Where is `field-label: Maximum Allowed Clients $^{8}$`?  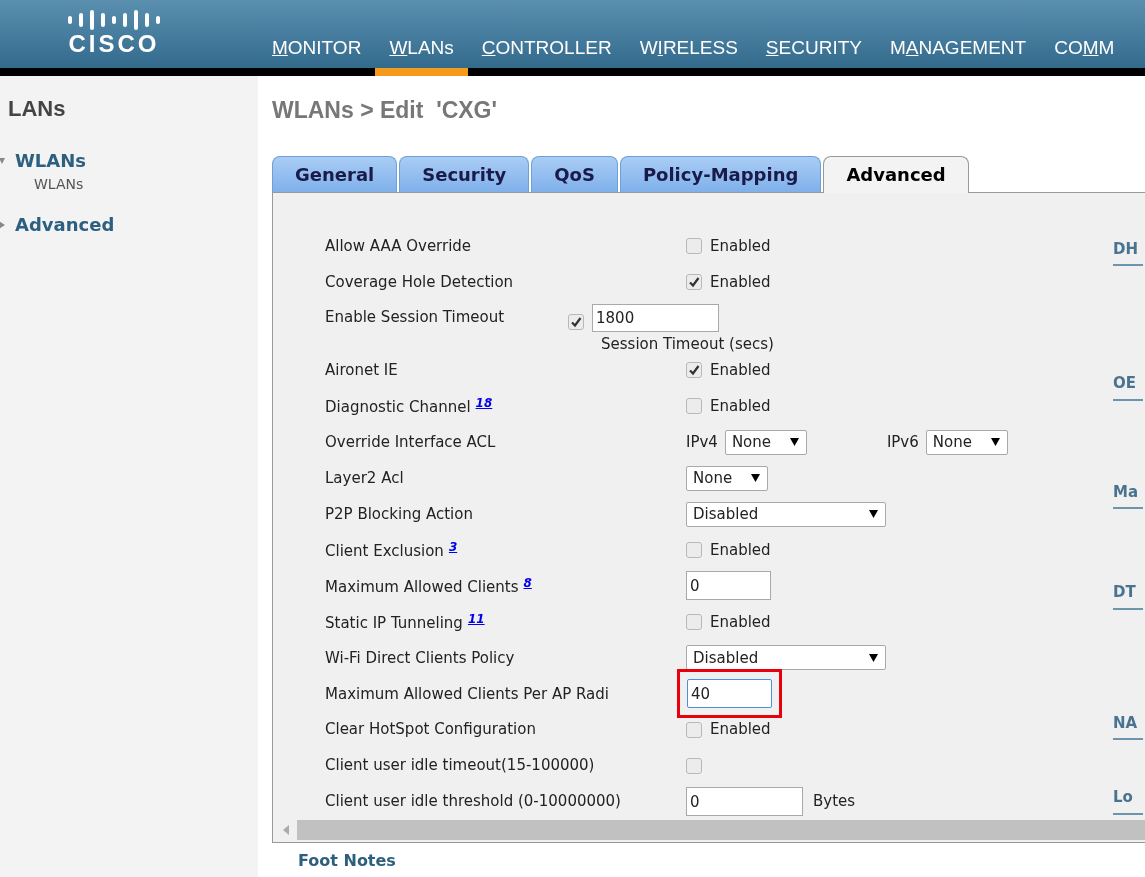
field-label: Maximum Allowed Clients $^{8}$ is located at coordinates (428, 586).